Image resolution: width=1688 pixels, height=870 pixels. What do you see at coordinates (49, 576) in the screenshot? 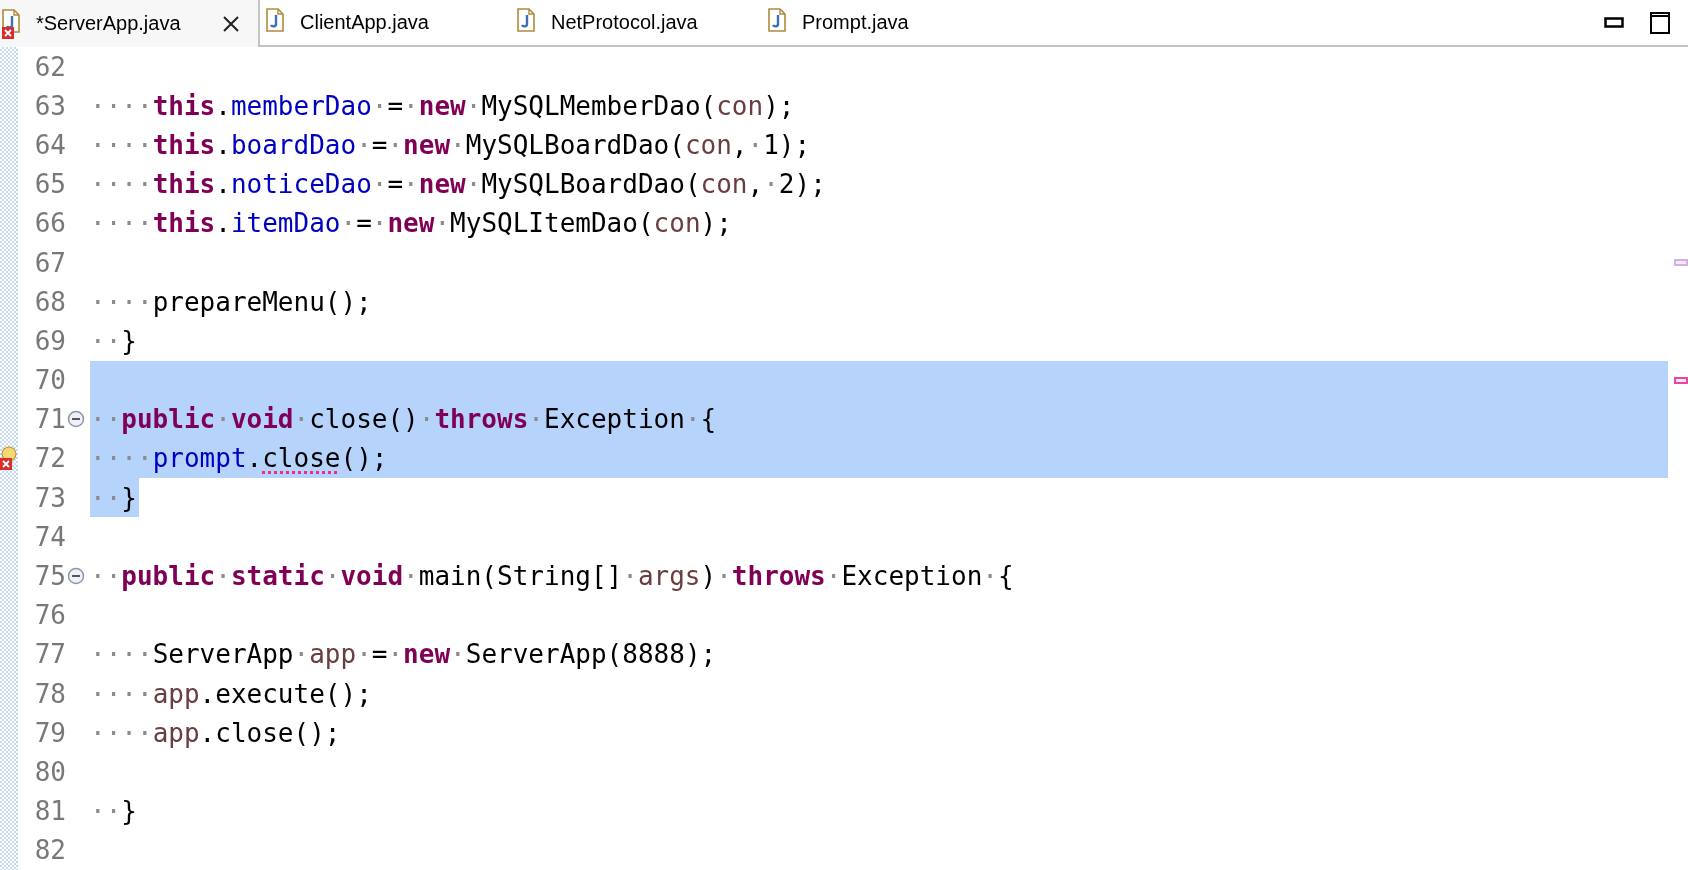
I see `line-number: 75` at bounding box center [49, 576].